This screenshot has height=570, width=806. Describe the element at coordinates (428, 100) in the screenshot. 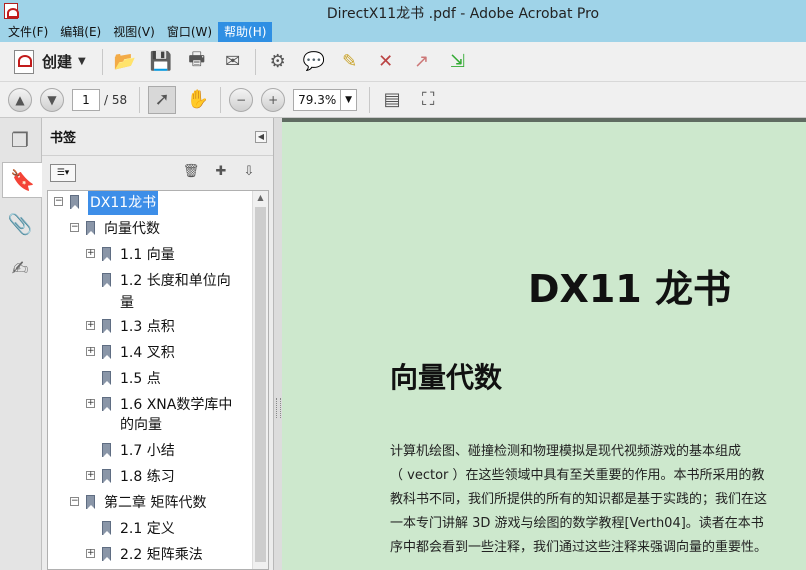

I see `full-screen-icon: ⛶` at that location.